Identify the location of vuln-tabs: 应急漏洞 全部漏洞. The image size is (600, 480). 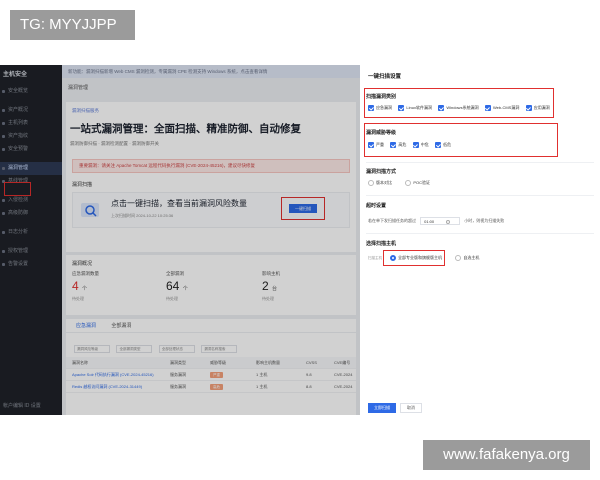
(211, 326).